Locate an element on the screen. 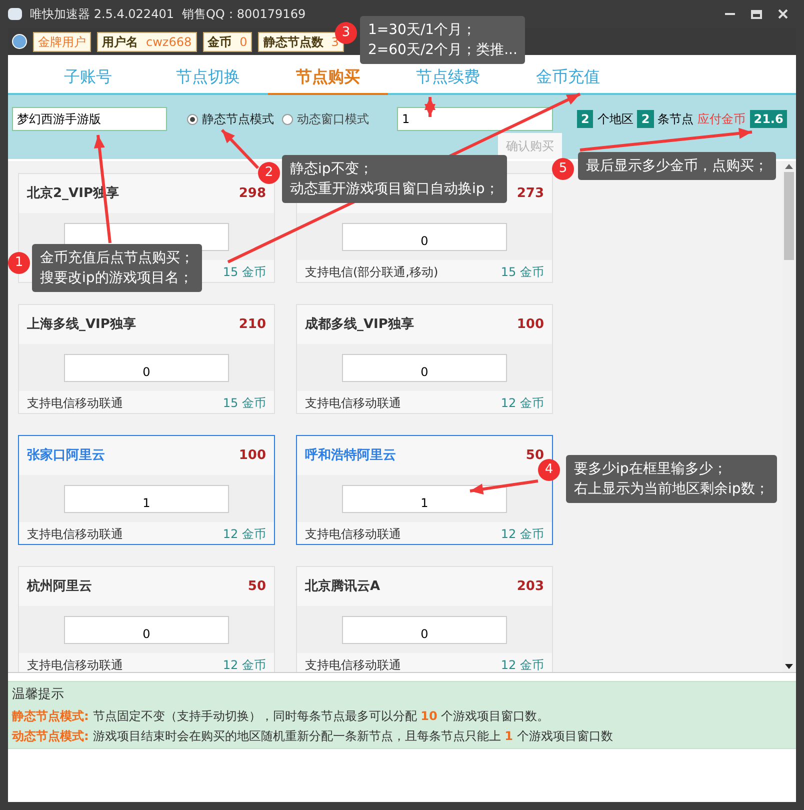  node-card: 杭州阿里云 50 0 支持电信移动联通 12 金币 is located at coordinates (146, 619).